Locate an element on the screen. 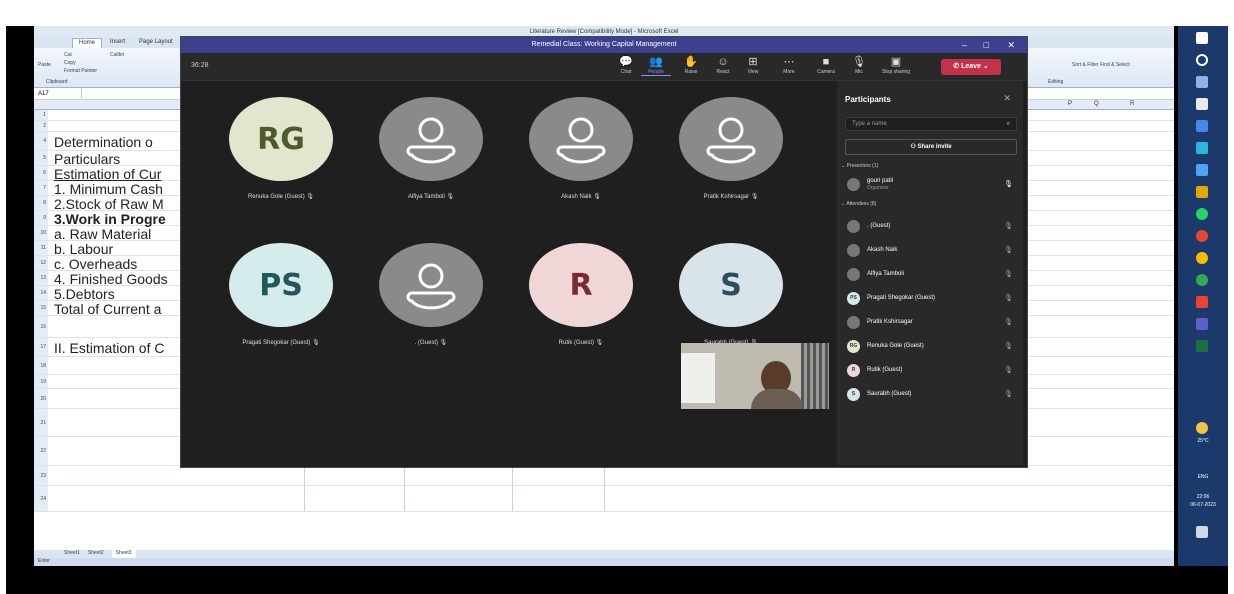 This screenshot has height=594, width=1234. cell-text: 1. Minimum Cash is located at coordinates (108, 189).